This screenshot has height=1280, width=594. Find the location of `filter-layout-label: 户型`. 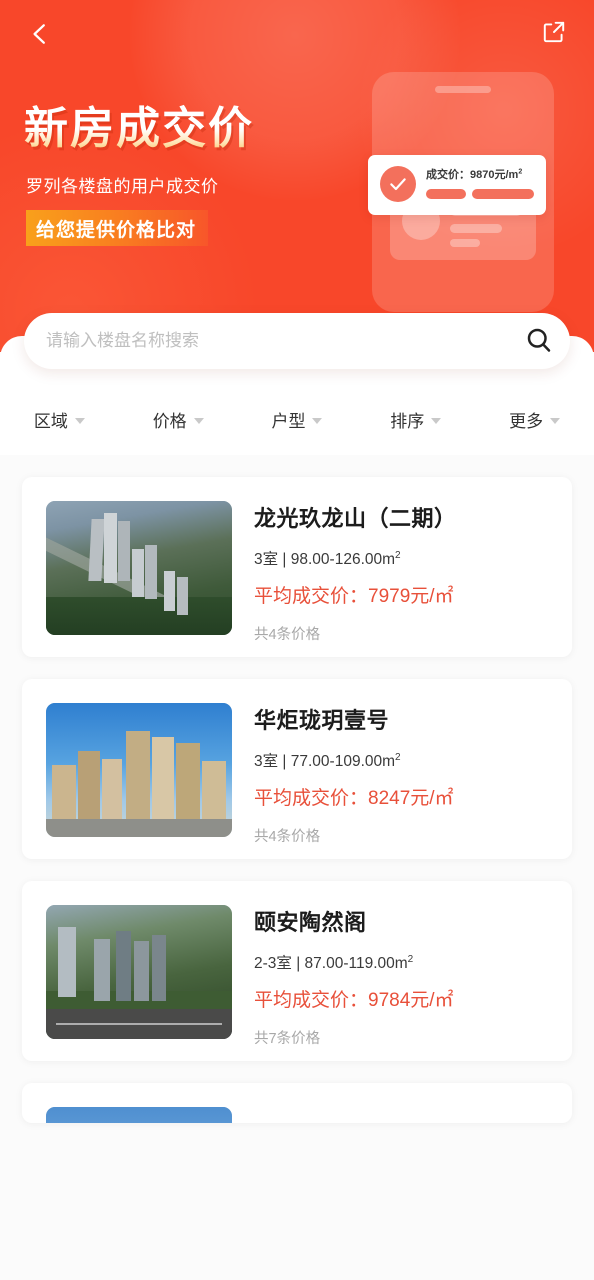

filter-layout-label: 户型 is located at coordinates (288, 421).